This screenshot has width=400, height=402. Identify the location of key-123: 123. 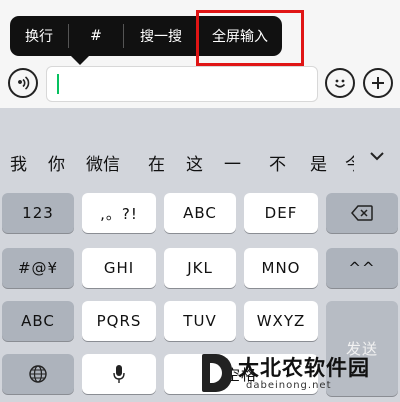
(38, 213).